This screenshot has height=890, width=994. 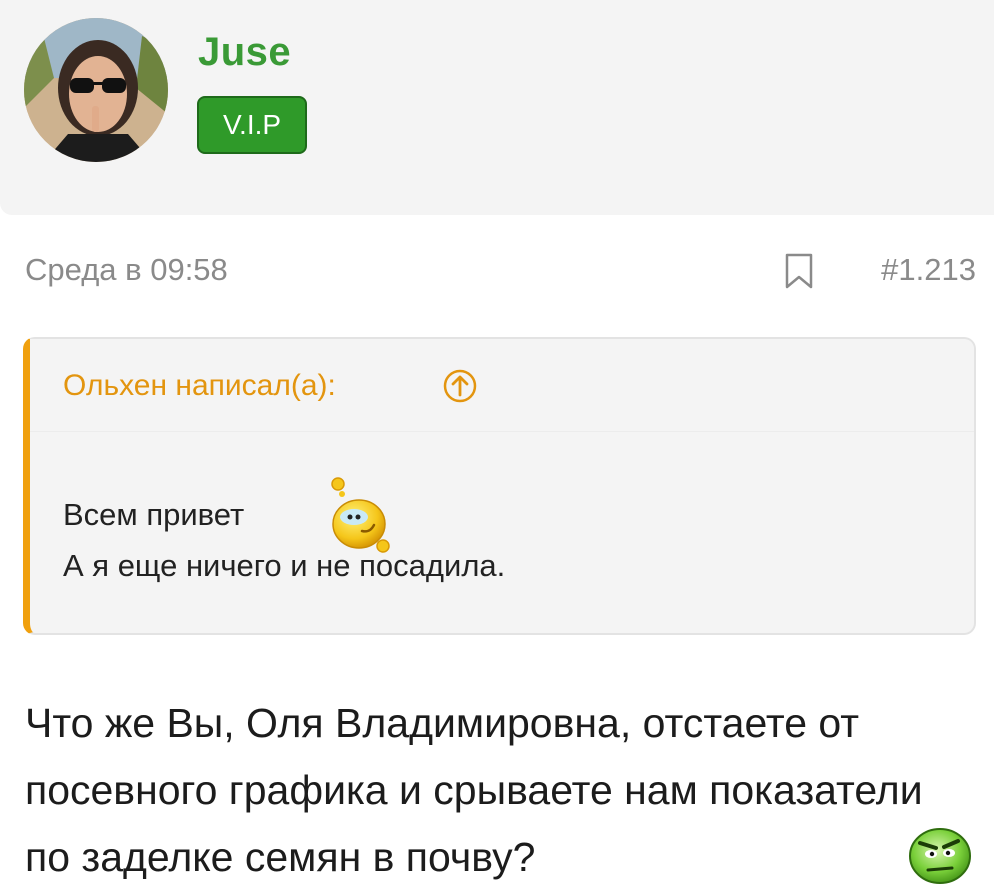 What do you see at coordinates (244, 52) in the screenshot?
I see `username: Juse` at bounding box center [244, 52].